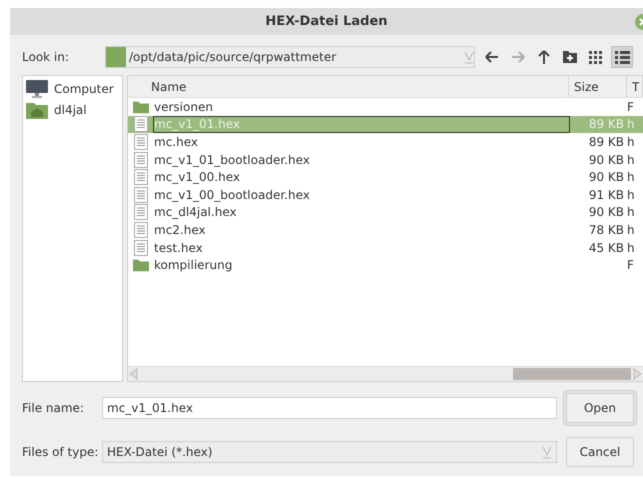  I want to click on cancel-button: Cancel, so click(600, 452).